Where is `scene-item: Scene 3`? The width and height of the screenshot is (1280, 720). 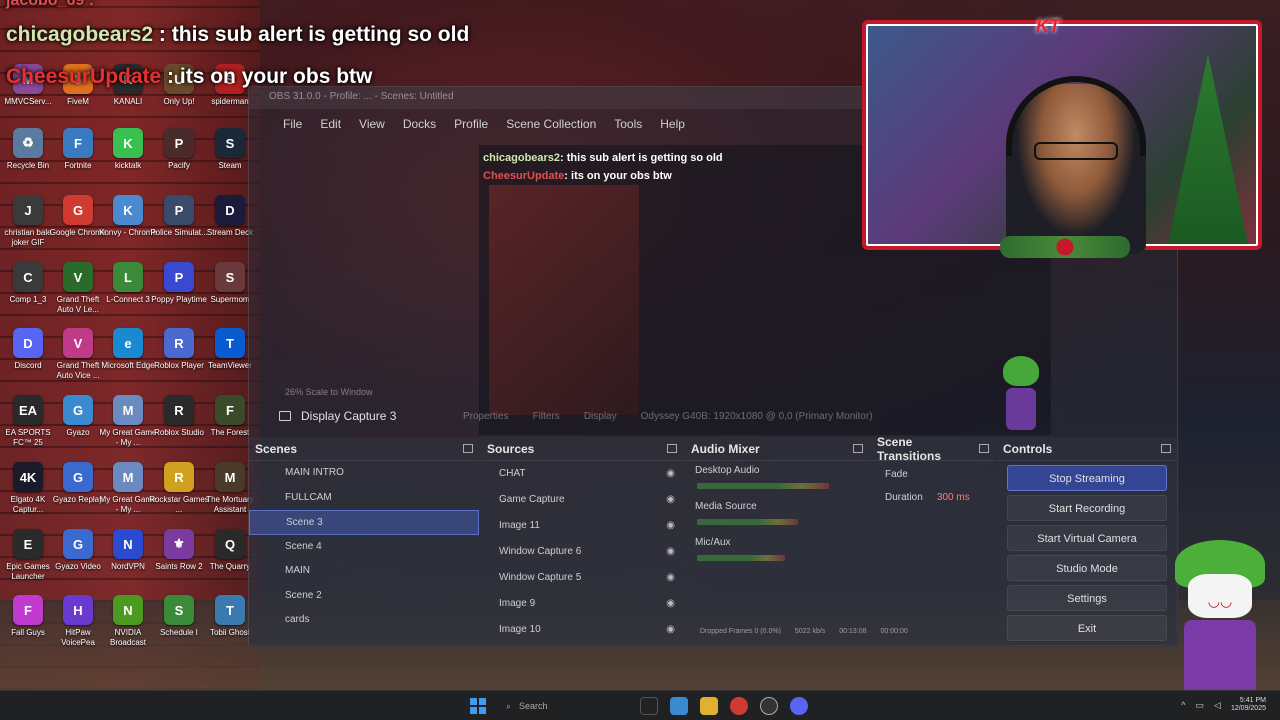
scene-item: Scene 3 is located at coordinates (364, 522).